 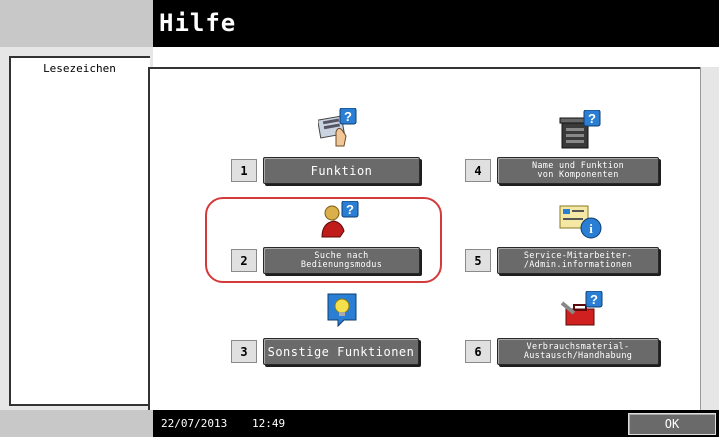 I want to click on menu-item-4: 4 Name und Funktion von Komponenten, so click(x=563, y=171).